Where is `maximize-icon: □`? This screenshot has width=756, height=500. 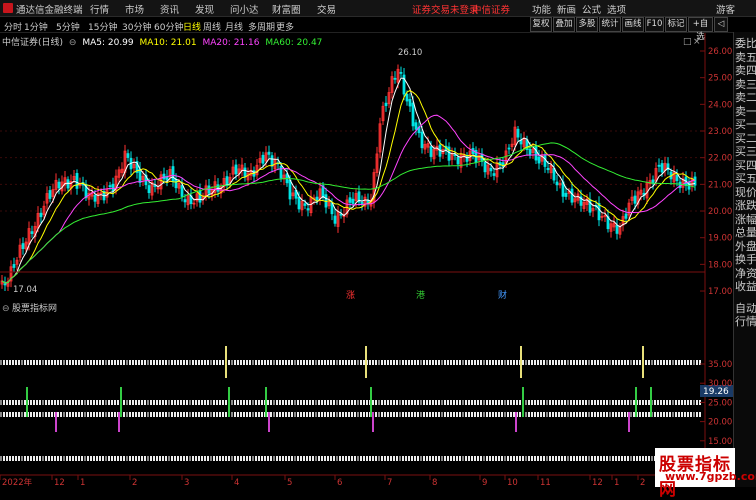 maximize-icon: □ is located at coordinates (687, 42).